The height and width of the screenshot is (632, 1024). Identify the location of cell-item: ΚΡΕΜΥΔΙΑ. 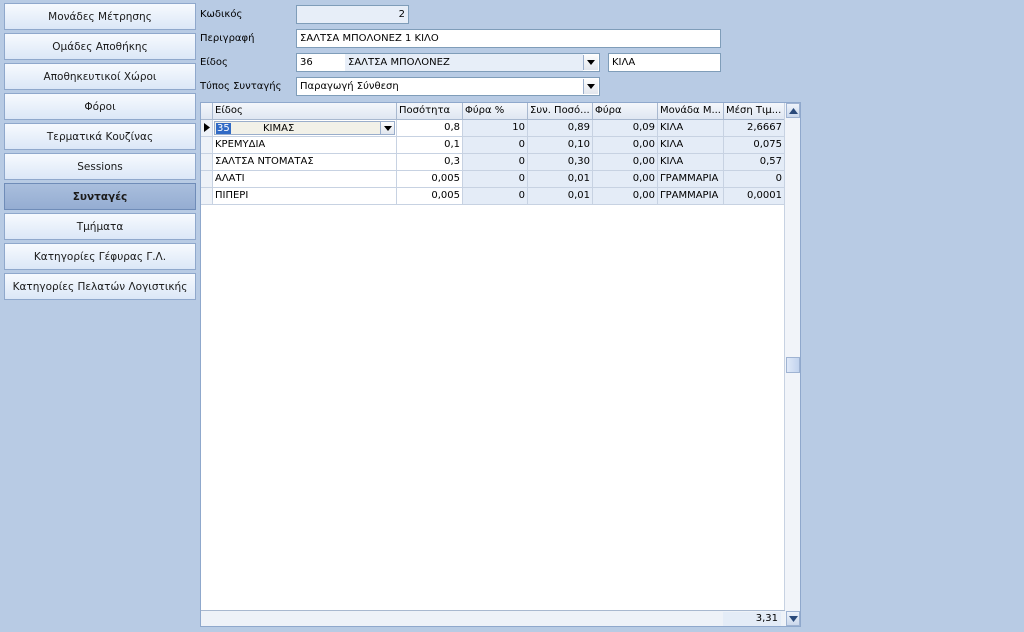
(305, 145).